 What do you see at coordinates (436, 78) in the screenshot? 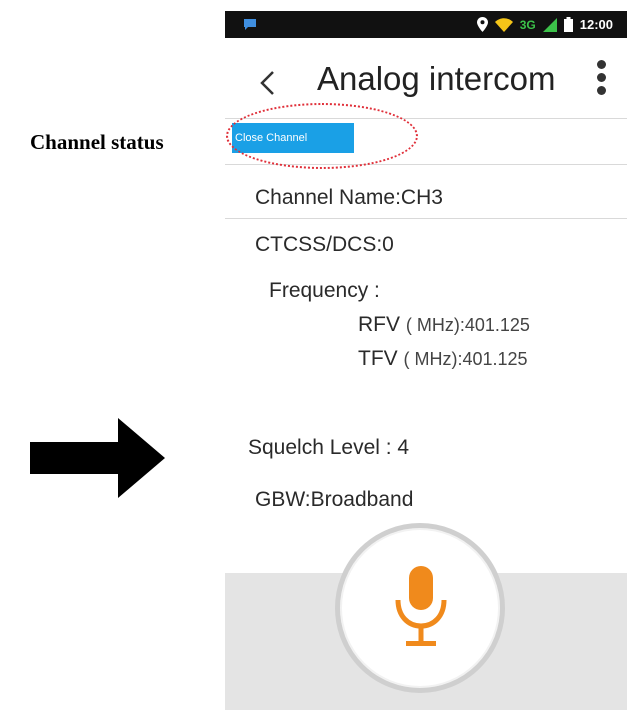
I see `page-title: Analog intercom` at bounding box center [436, 78].